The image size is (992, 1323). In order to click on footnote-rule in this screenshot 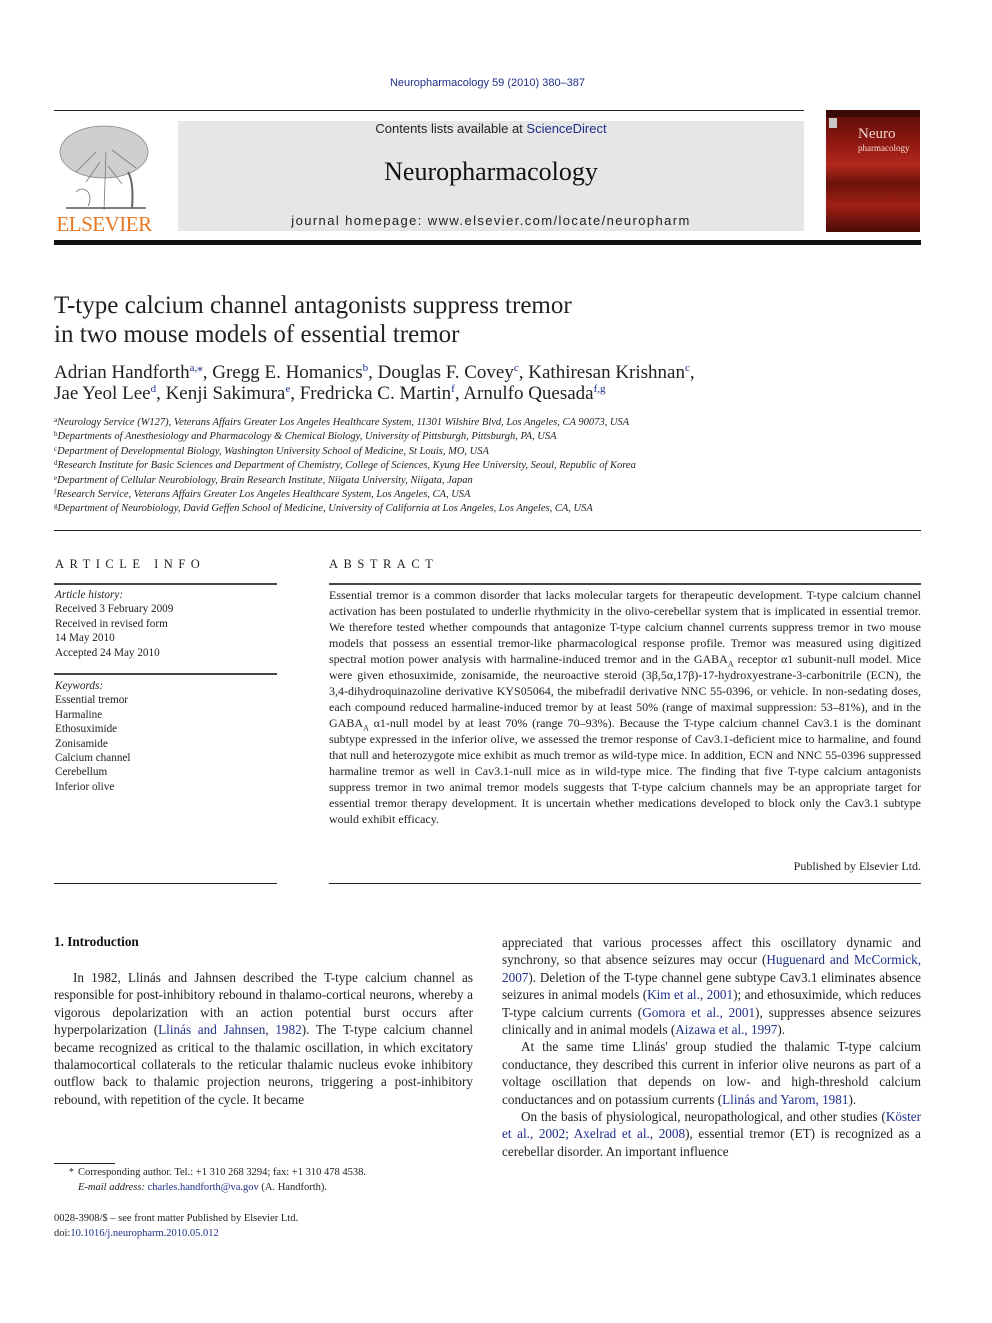, I will do `click(84, 1163)`.